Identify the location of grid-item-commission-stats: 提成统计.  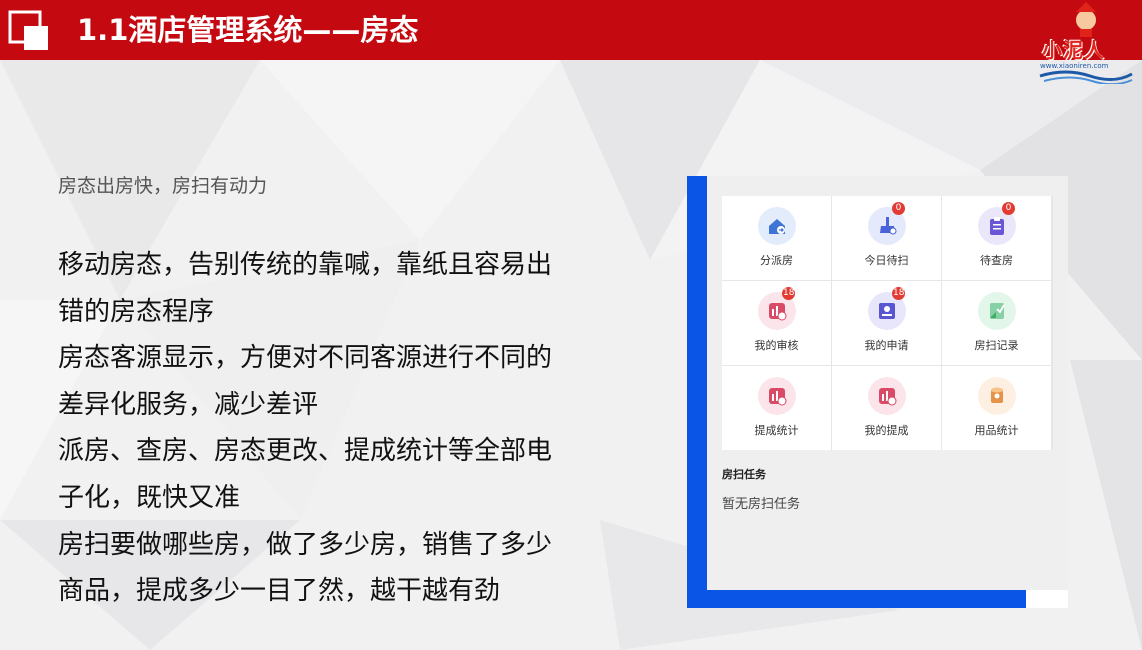
(776, 408).